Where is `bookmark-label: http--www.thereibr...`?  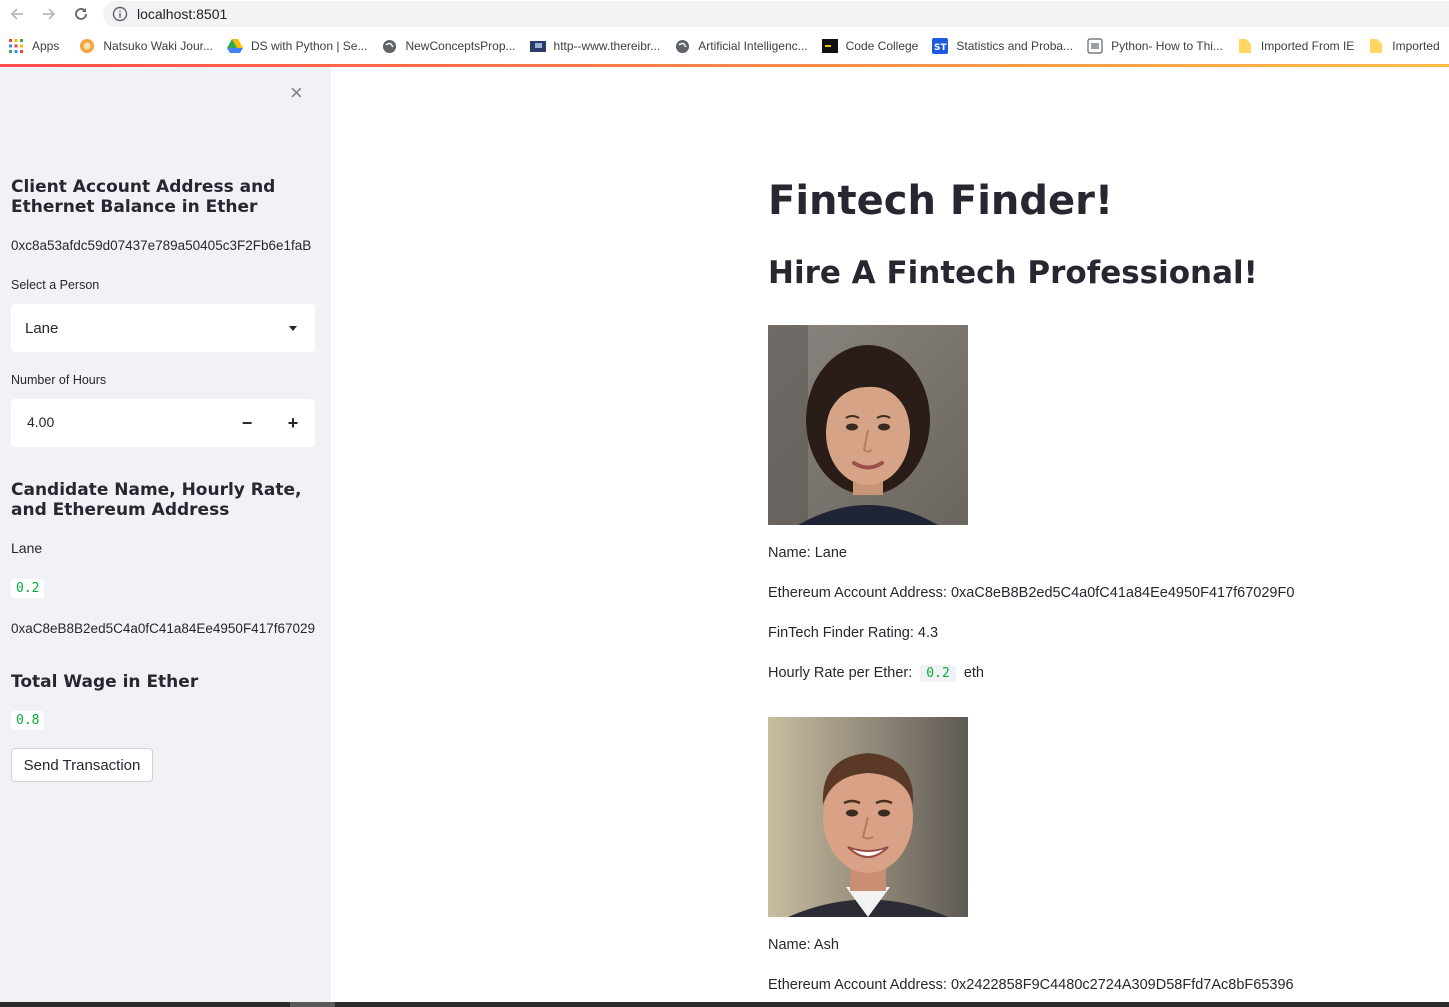
bookmark-label: http--www.thereibr... is located at coordinates (607, 46).